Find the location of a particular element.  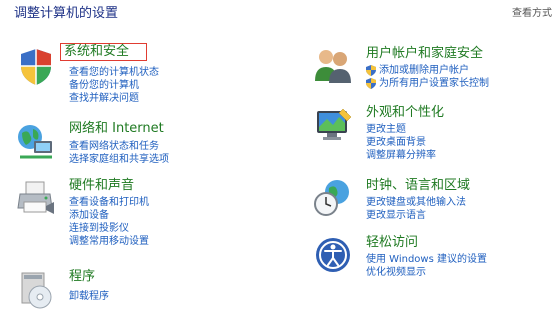

category-system-security: 系统和安全 查看您的计算机状态 备份您的计算机 查找并解决问题 is located at coordinates (116, 78).